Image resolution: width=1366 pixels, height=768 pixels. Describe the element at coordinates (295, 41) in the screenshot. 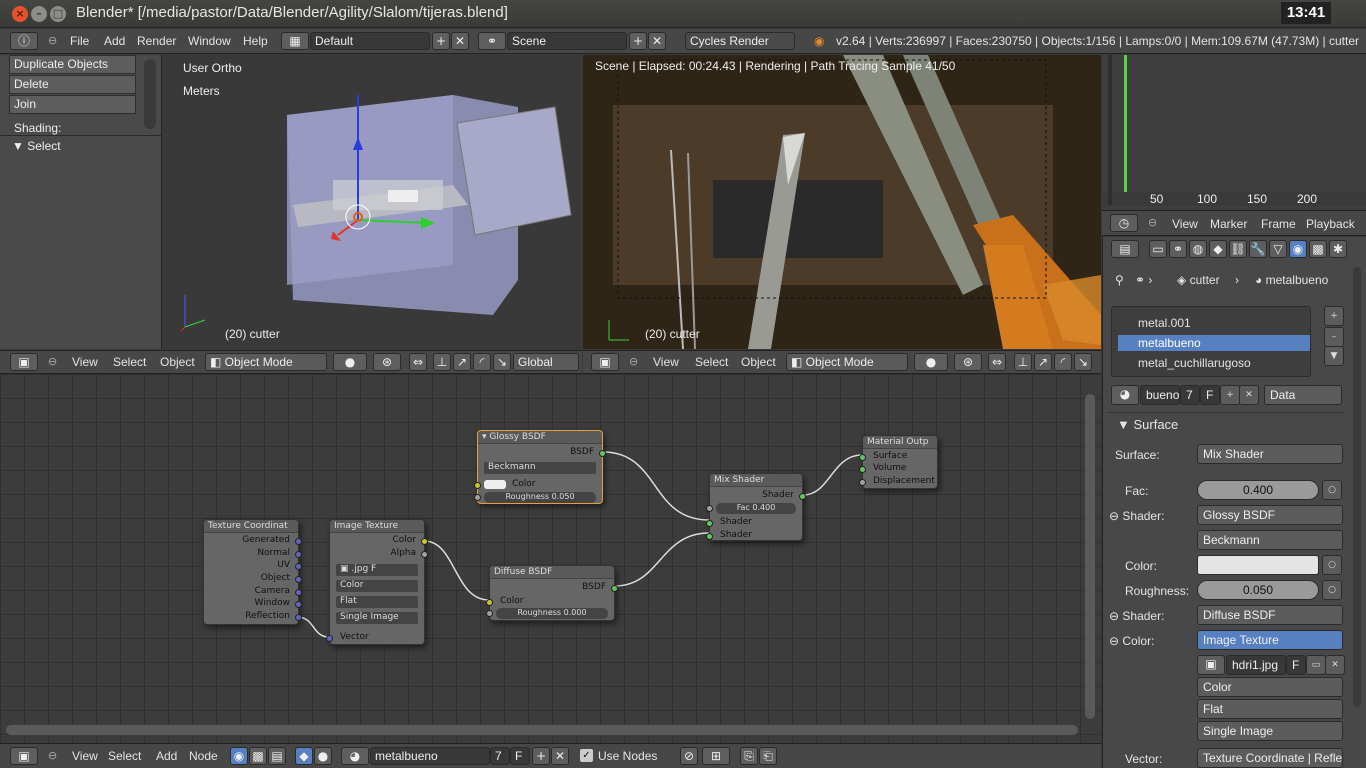

I see `screen-layout-icon: ▦` at that location.